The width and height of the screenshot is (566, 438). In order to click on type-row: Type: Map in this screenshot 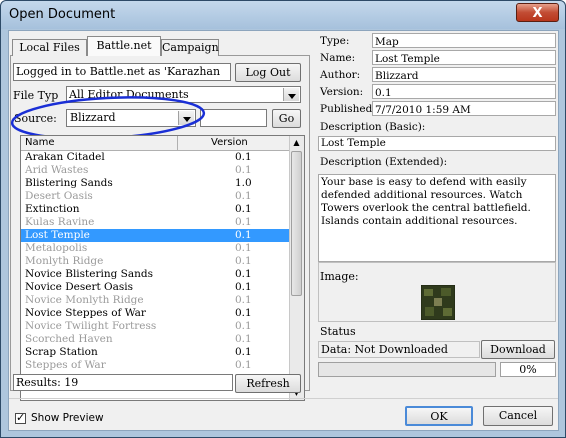, I will do `click(437, 41)`.